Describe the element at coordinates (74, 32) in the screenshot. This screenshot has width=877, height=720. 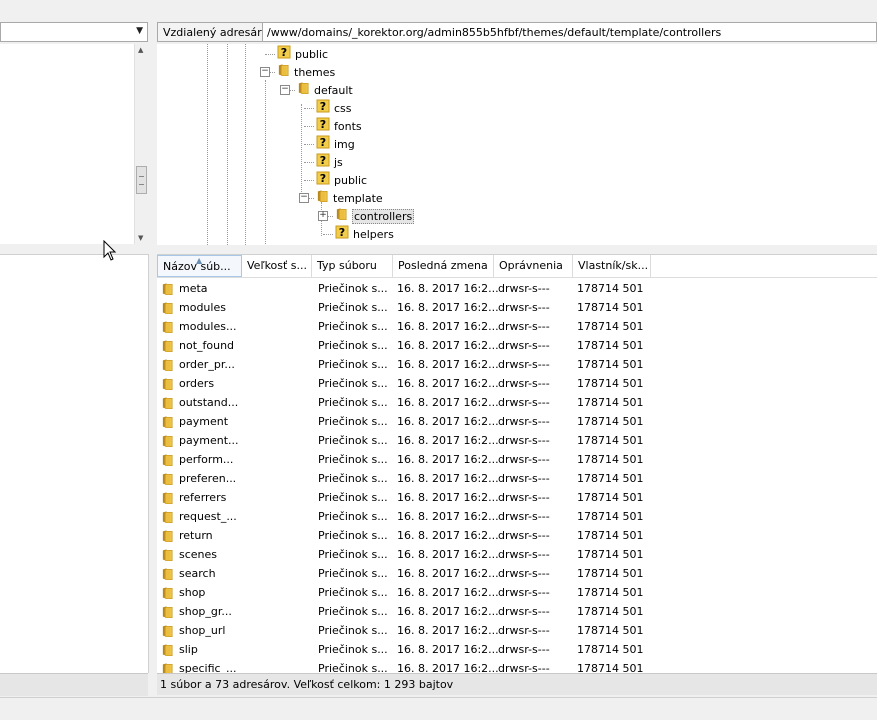
I see `local-path-combo: ▼` at that location.